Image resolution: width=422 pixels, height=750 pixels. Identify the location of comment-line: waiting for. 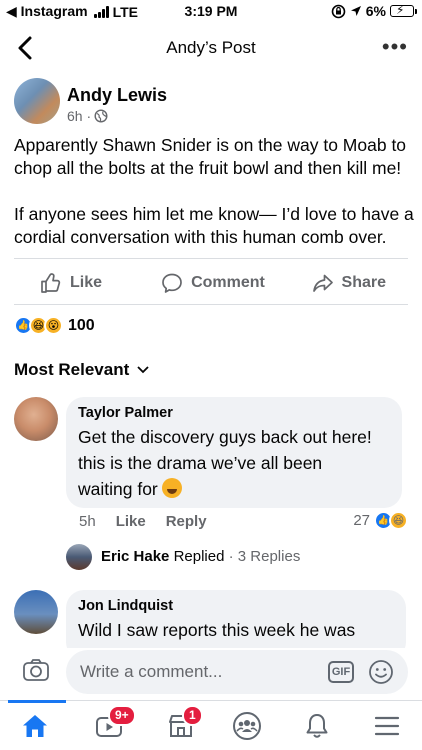
(118, 489).